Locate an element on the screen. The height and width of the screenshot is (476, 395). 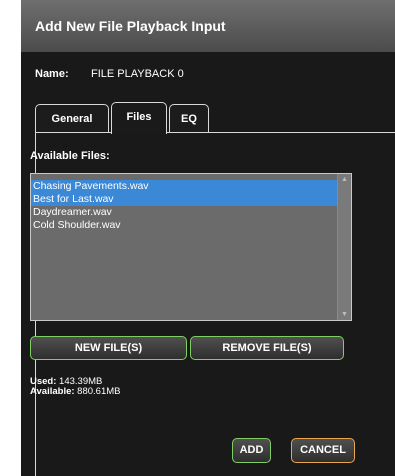
name-value: FILE PLAYBACK 0 is located at coordinates (137, 74).